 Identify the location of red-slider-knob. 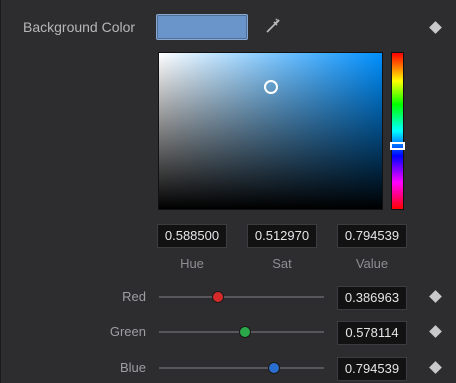
(218, 297).